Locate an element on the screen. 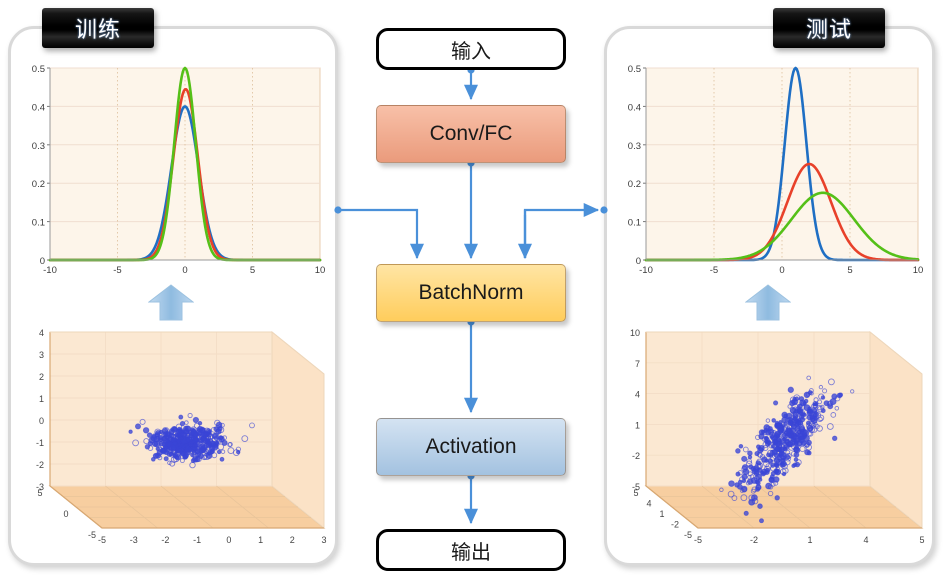 This screenshot has height=575, width=943. flow-node-input-label: 输入 is located at coordinates (471, 50).